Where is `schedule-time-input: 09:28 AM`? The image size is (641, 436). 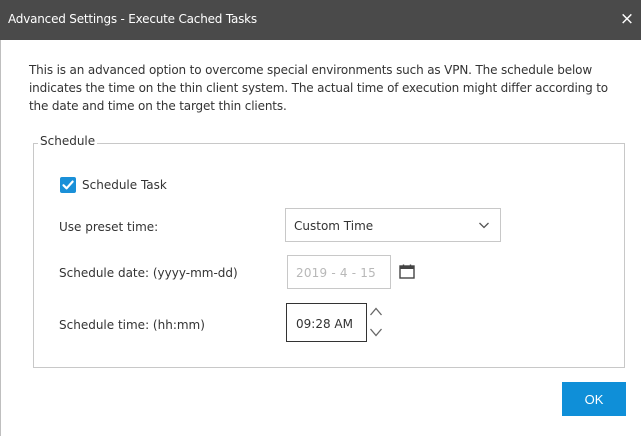
schedule-time-input: 09:28 AM is located at coordinates (326, 322).